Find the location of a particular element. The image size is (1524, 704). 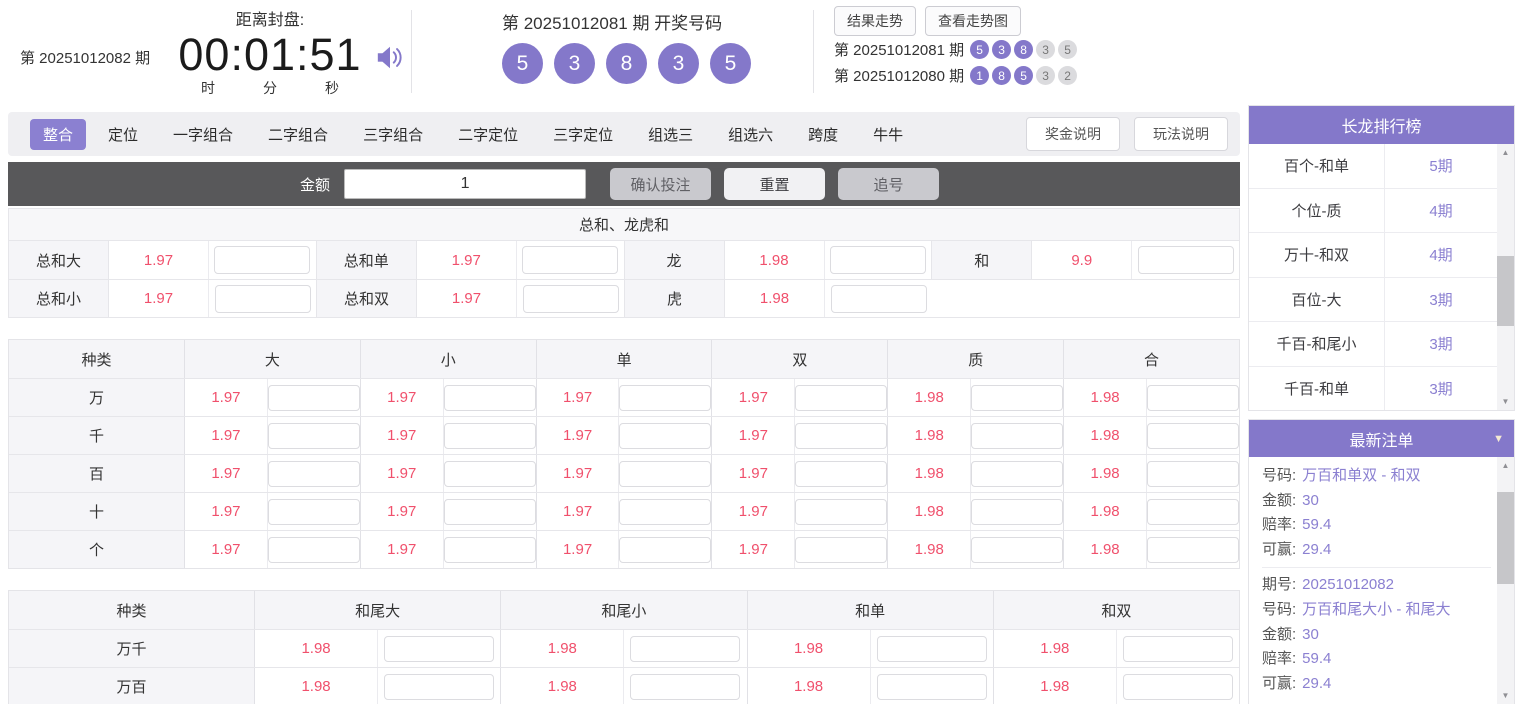

row-label: 个 is located at coordinates (97, 549).